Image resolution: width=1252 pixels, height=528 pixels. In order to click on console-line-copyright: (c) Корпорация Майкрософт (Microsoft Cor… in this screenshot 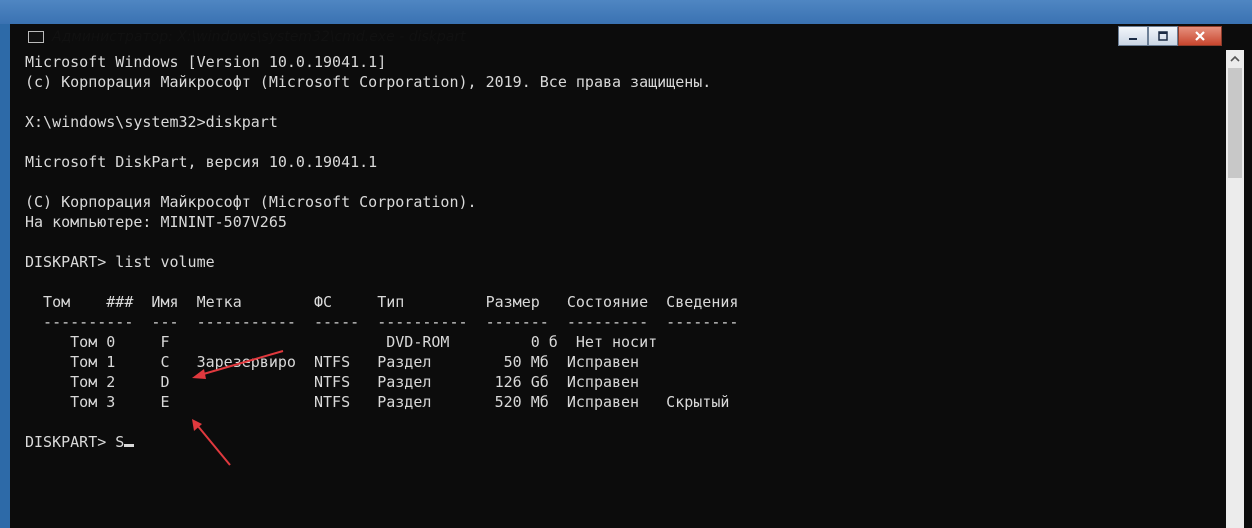, I will do `click(368, 82)`.